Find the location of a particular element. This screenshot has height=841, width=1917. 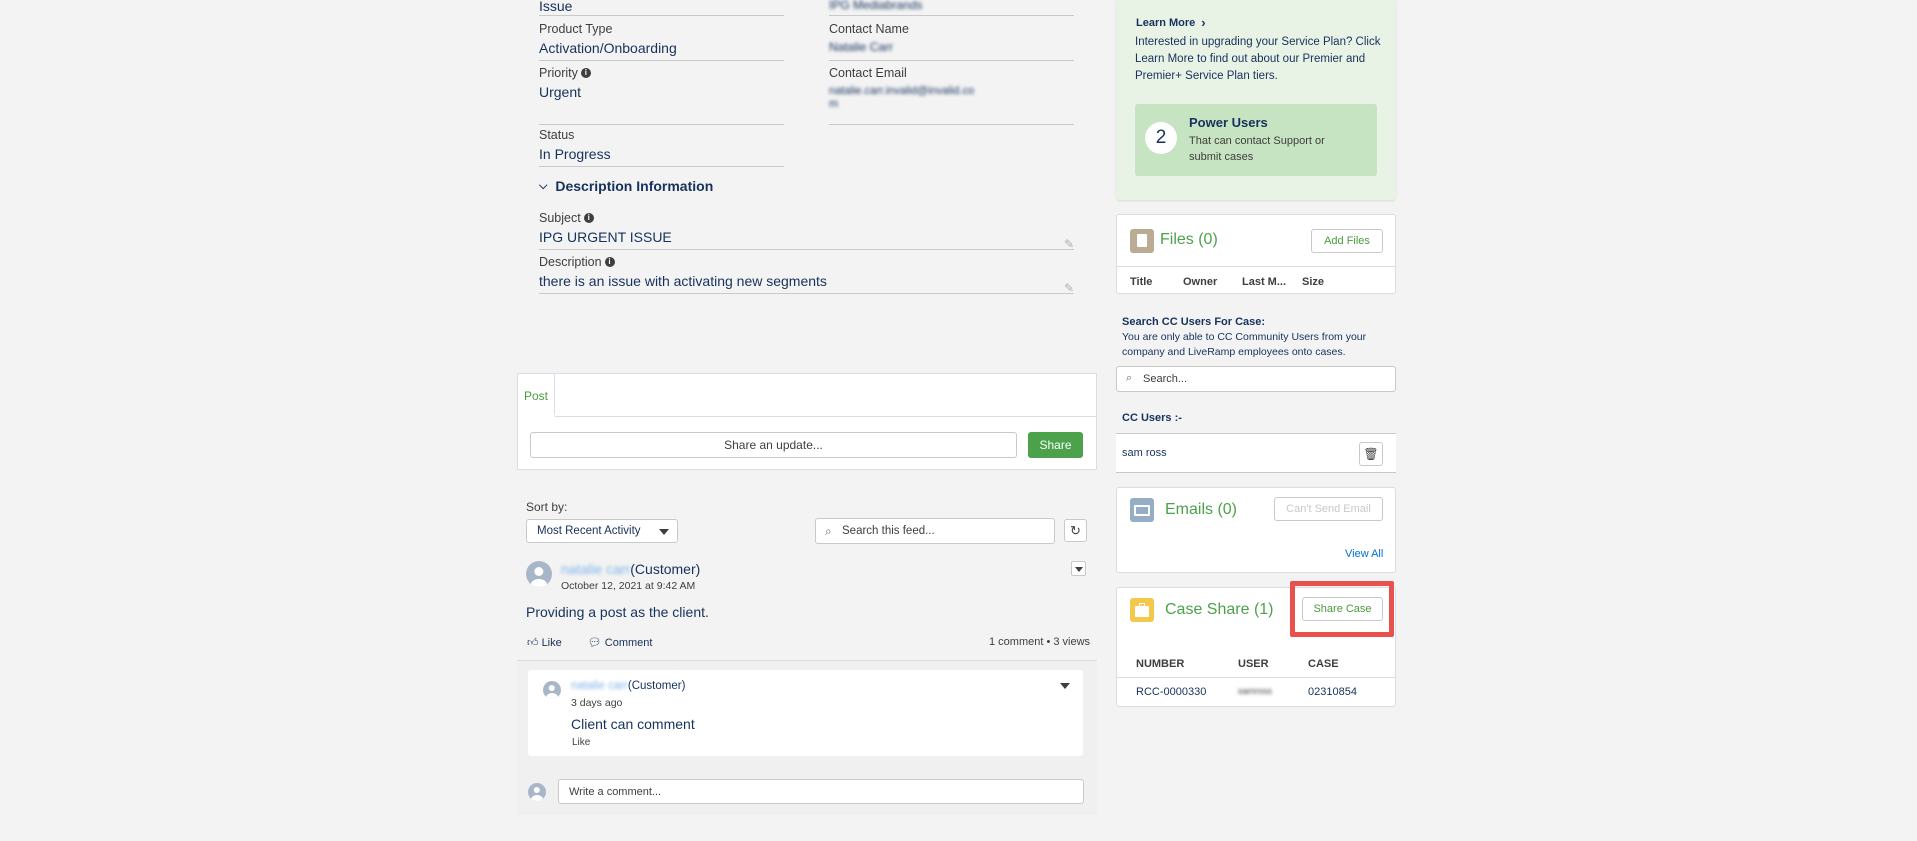

contact-name-field: Contact Name Natalie Carr is located at coordinates (951, 42).